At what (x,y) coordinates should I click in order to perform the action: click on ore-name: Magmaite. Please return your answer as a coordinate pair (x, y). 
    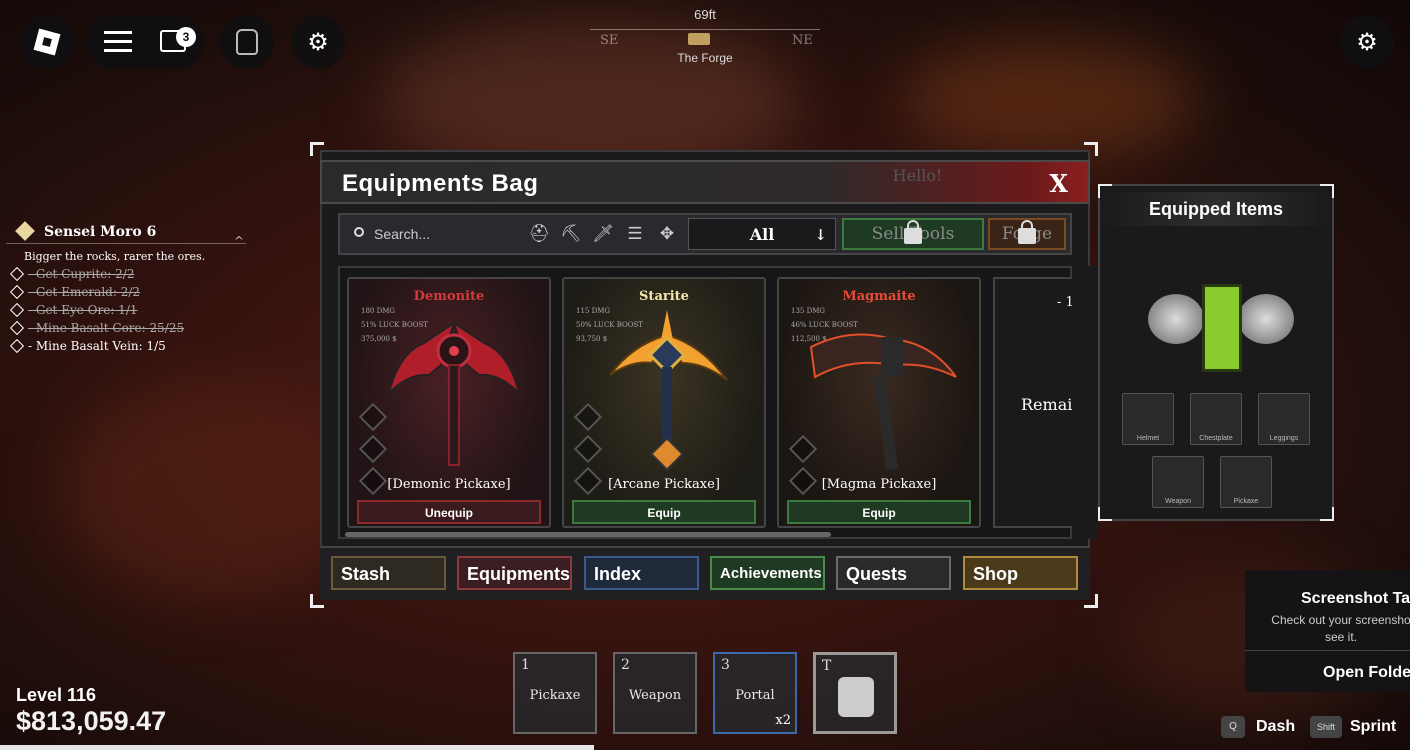
    Looking at the image, I should click on (879, 296).